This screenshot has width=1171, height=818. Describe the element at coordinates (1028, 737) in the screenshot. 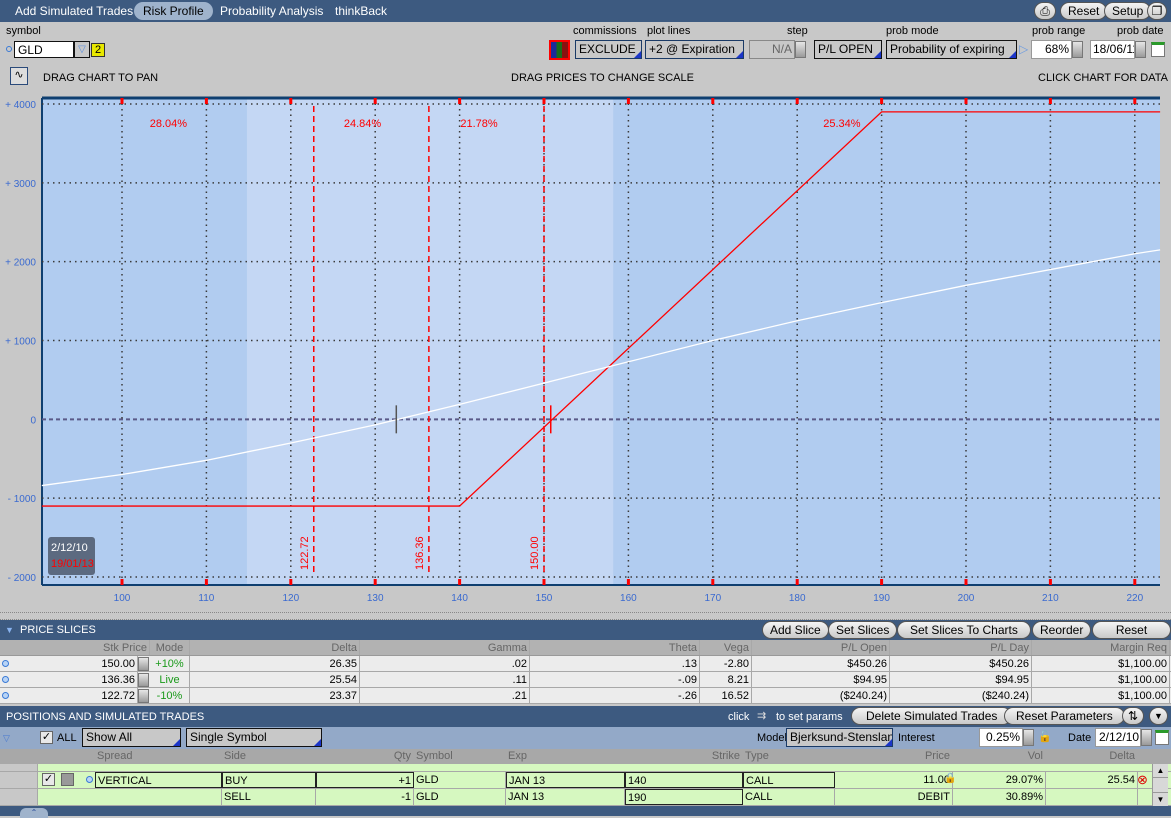

I see `interest-spinner` at that location.